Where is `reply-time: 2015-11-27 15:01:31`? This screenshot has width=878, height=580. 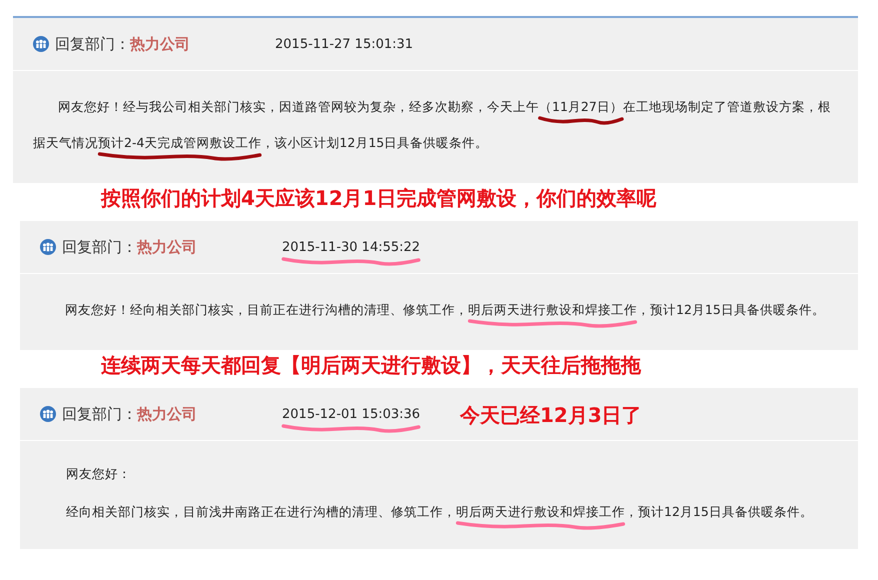 reply-time: 2015-11-27 15:01:31 is located at coordinates (344, 44).